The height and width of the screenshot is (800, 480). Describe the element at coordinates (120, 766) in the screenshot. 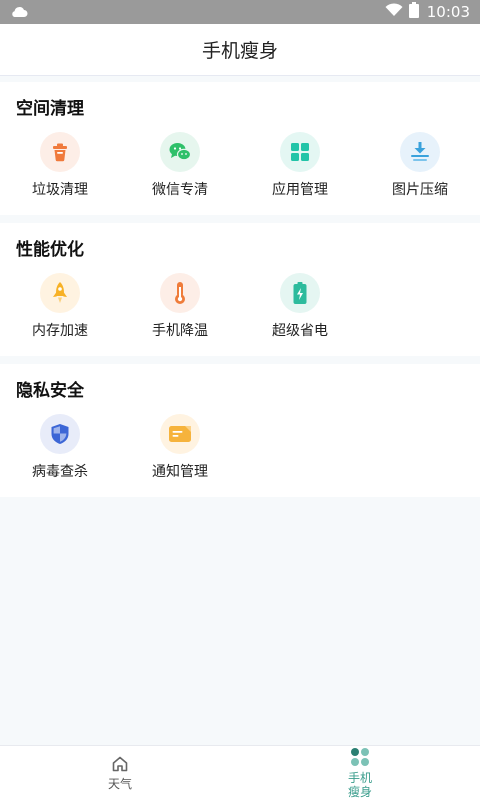

I see `home-icon` at that location.